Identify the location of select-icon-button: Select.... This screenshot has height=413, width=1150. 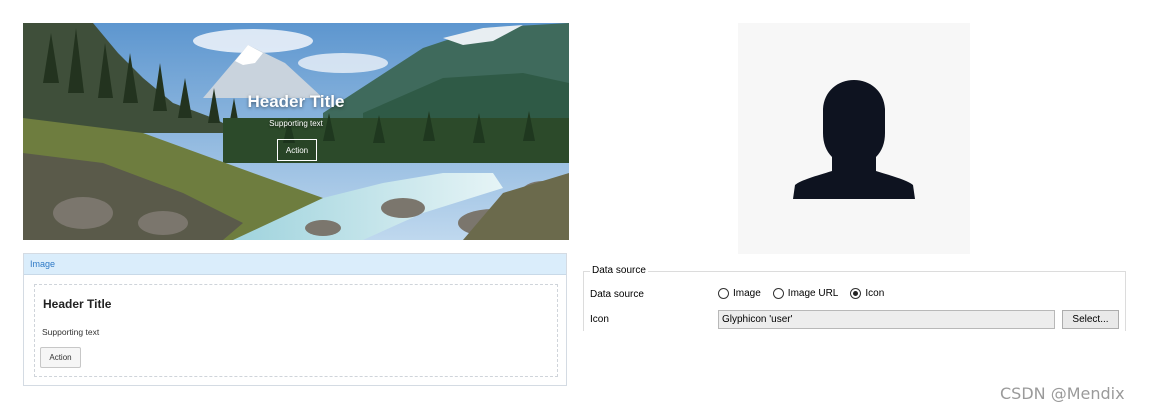
(1090, 319).